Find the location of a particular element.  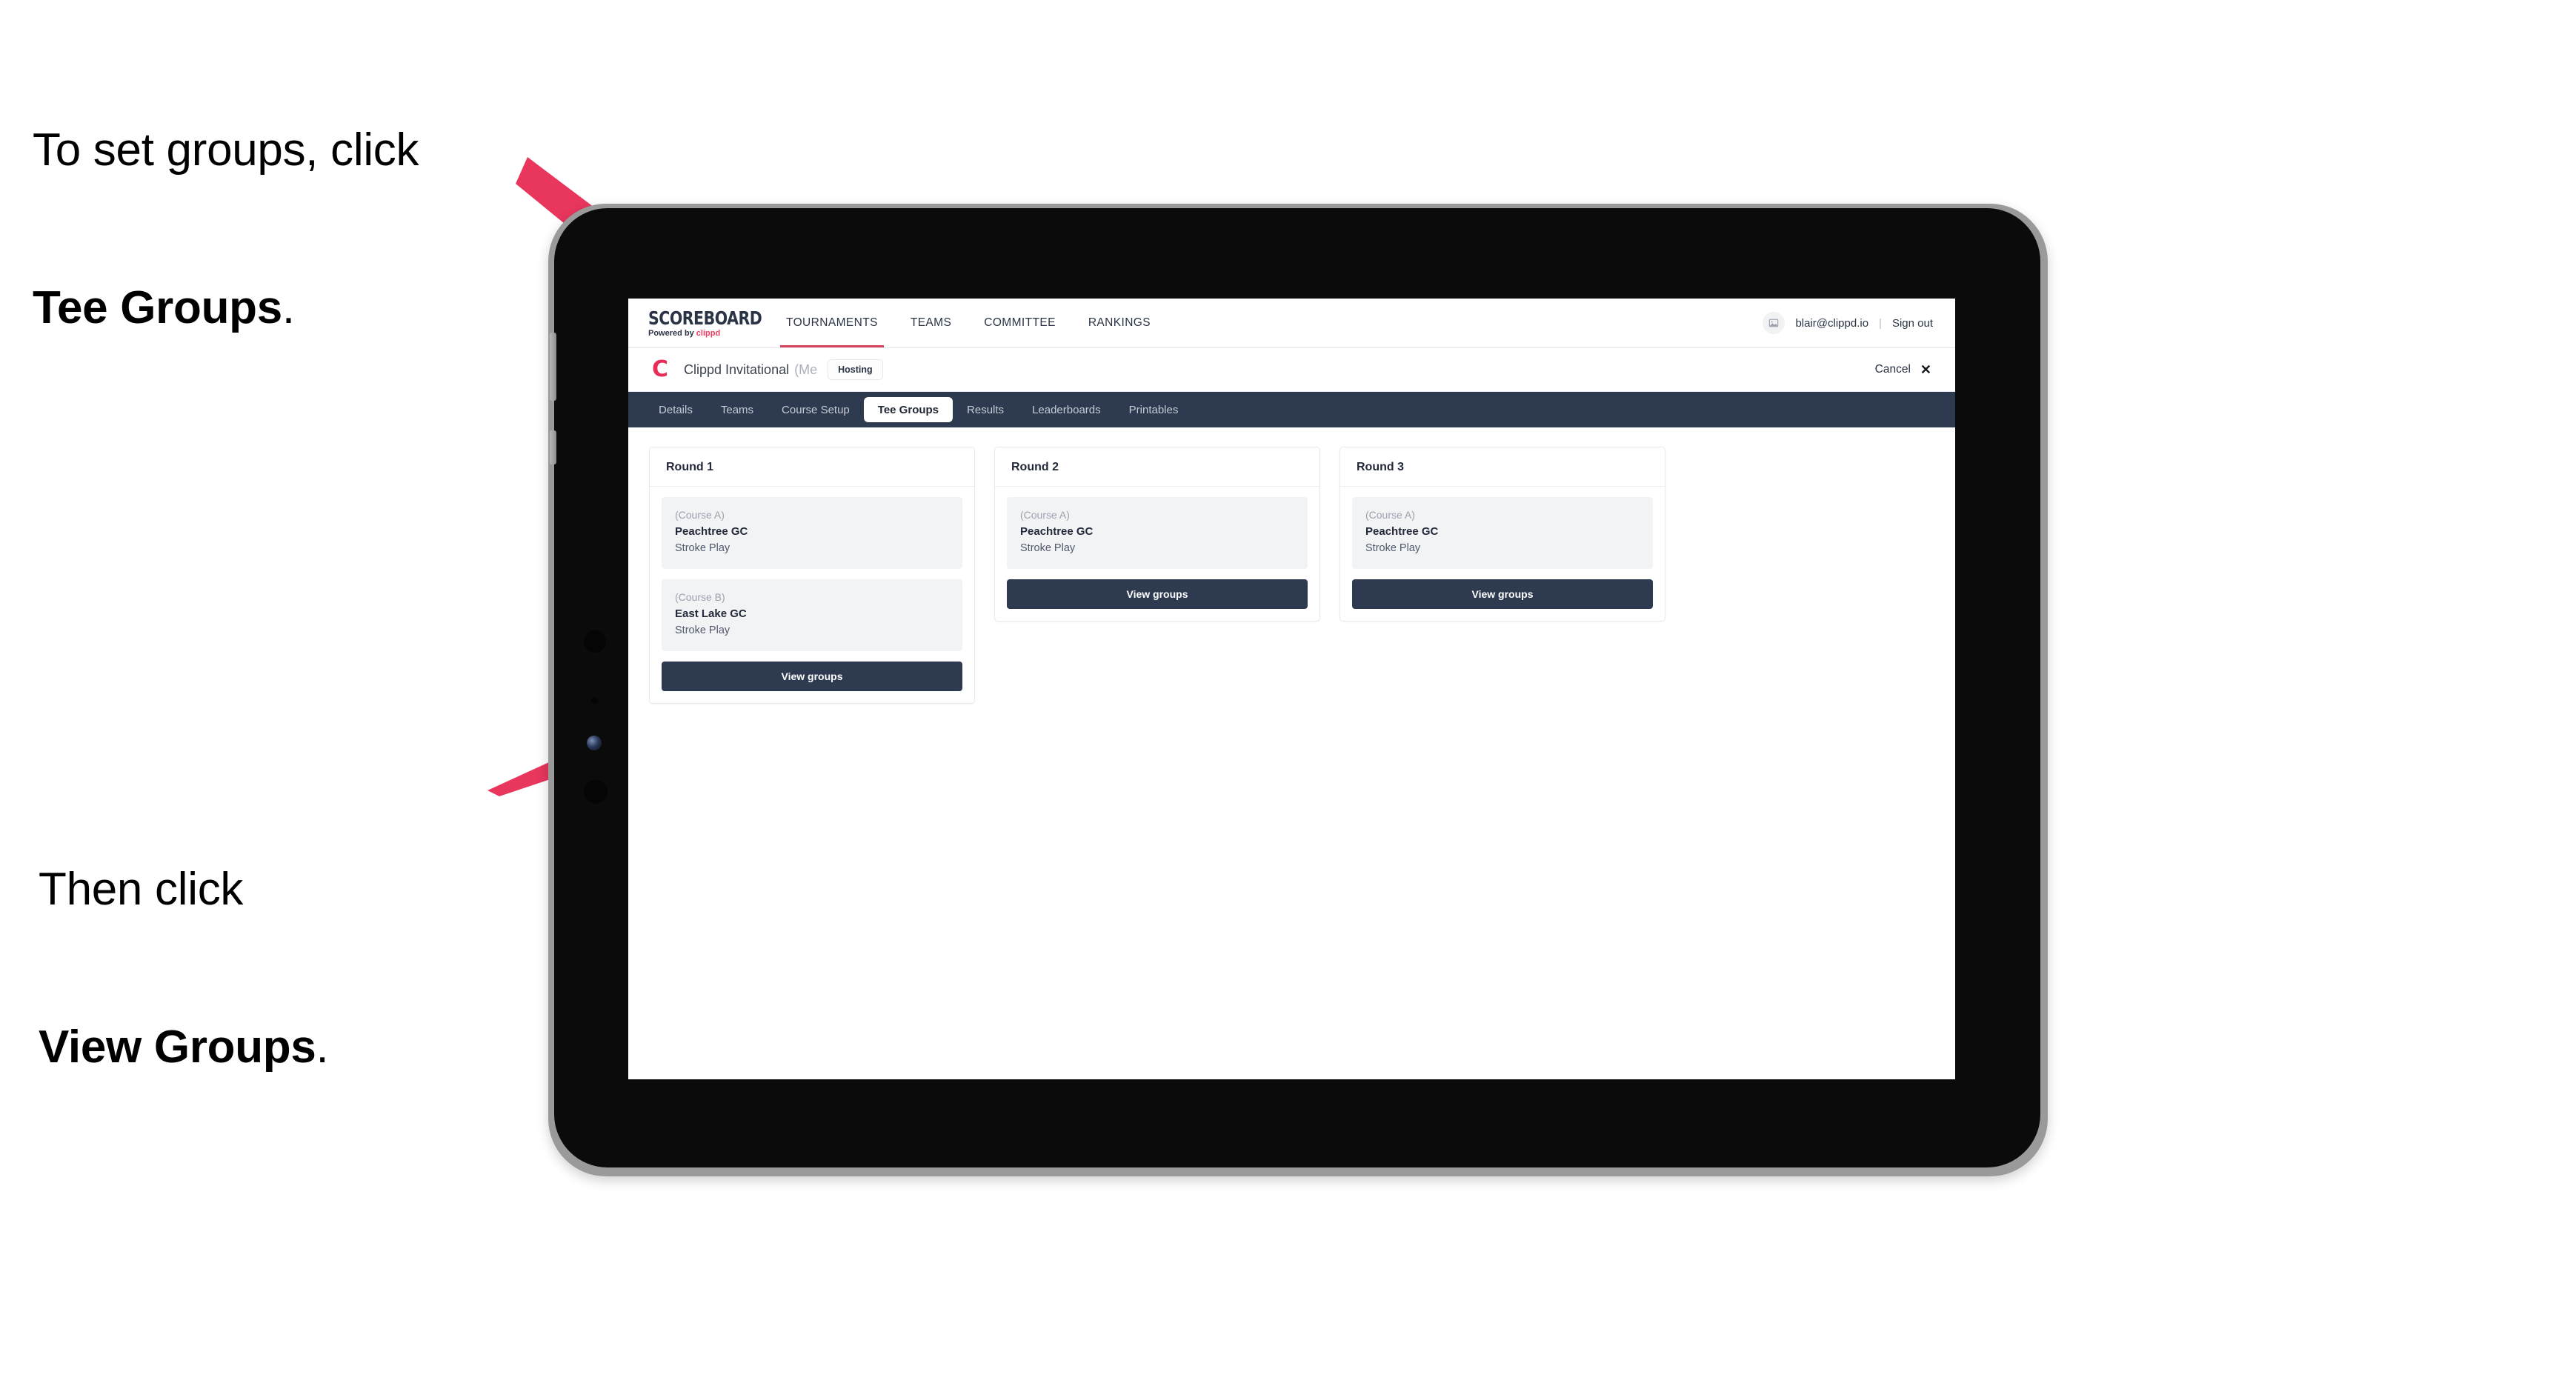

nav-item-tournaments: TOURNAMENTS is located at coordinates (832, 323).